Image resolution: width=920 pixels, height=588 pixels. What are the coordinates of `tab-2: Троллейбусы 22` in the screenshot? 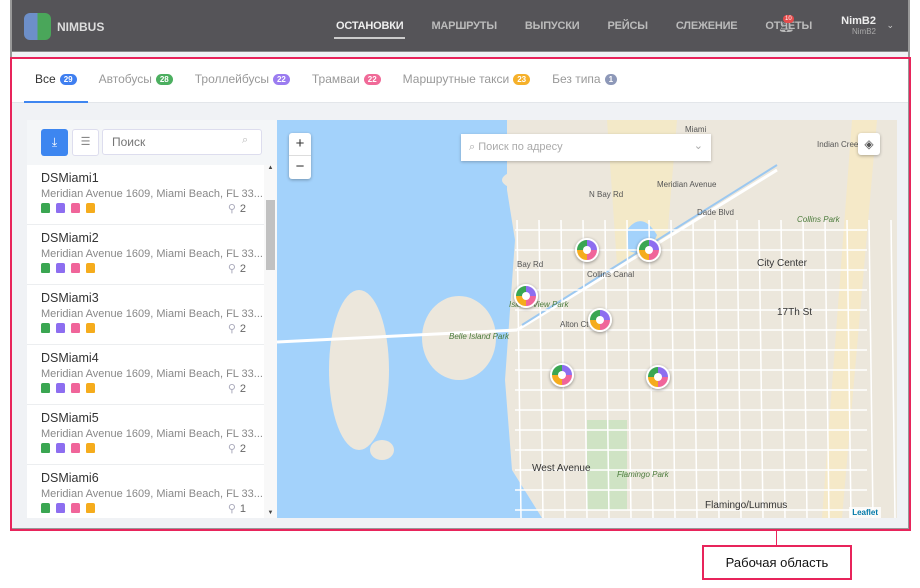 It's located at (242, 80).